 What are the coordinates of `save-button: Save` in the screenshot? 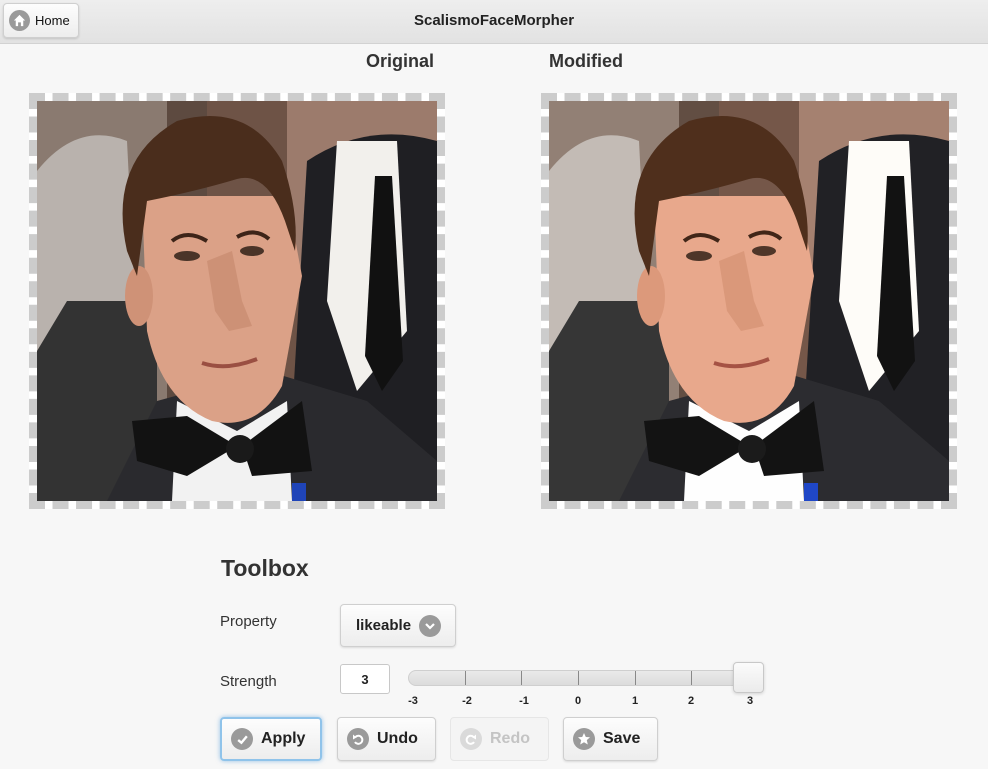 It's located at (610, 739).